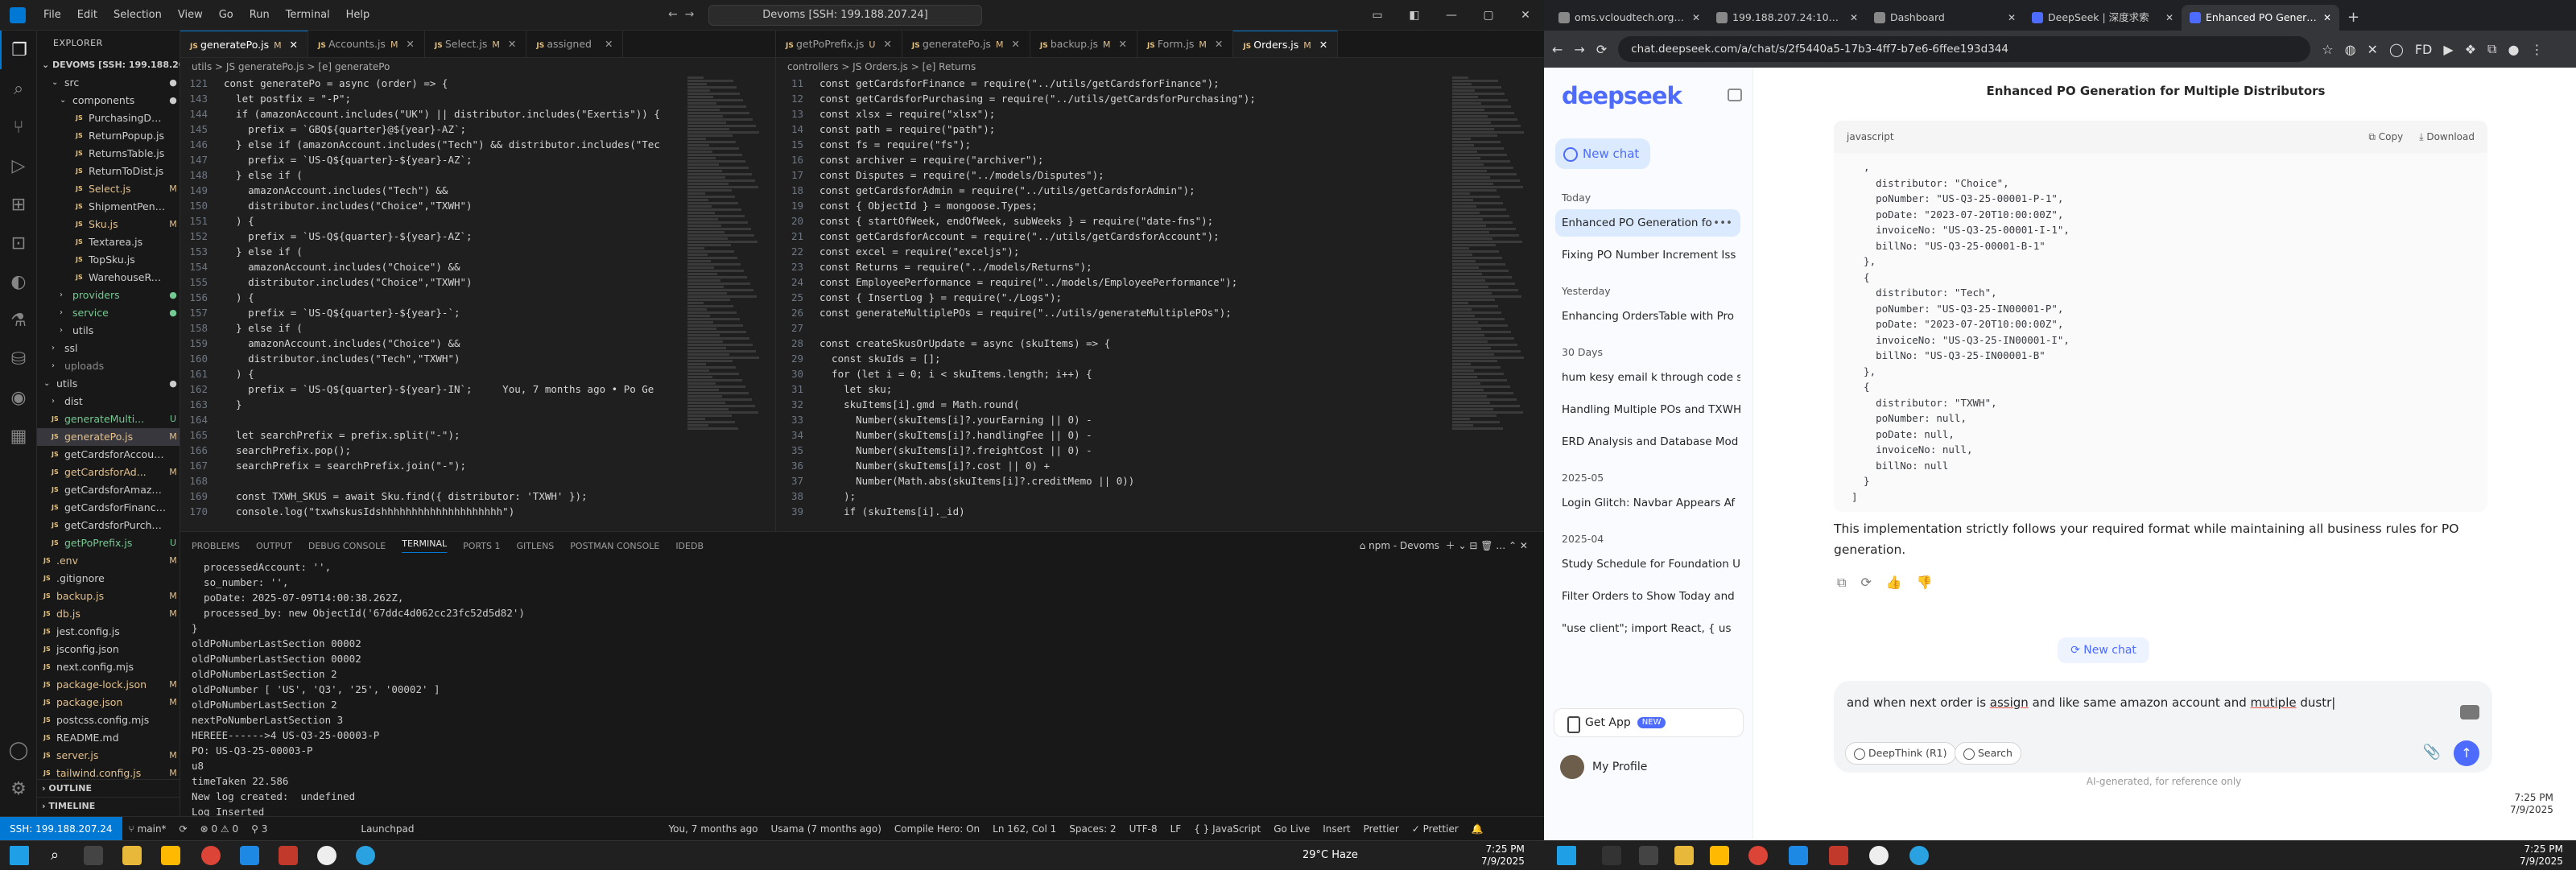 This screenshot has width=2576, height=870. Describe the element at coordinates (2513, 49) in the screenshot. I see `profile-icon: ●` at that location.